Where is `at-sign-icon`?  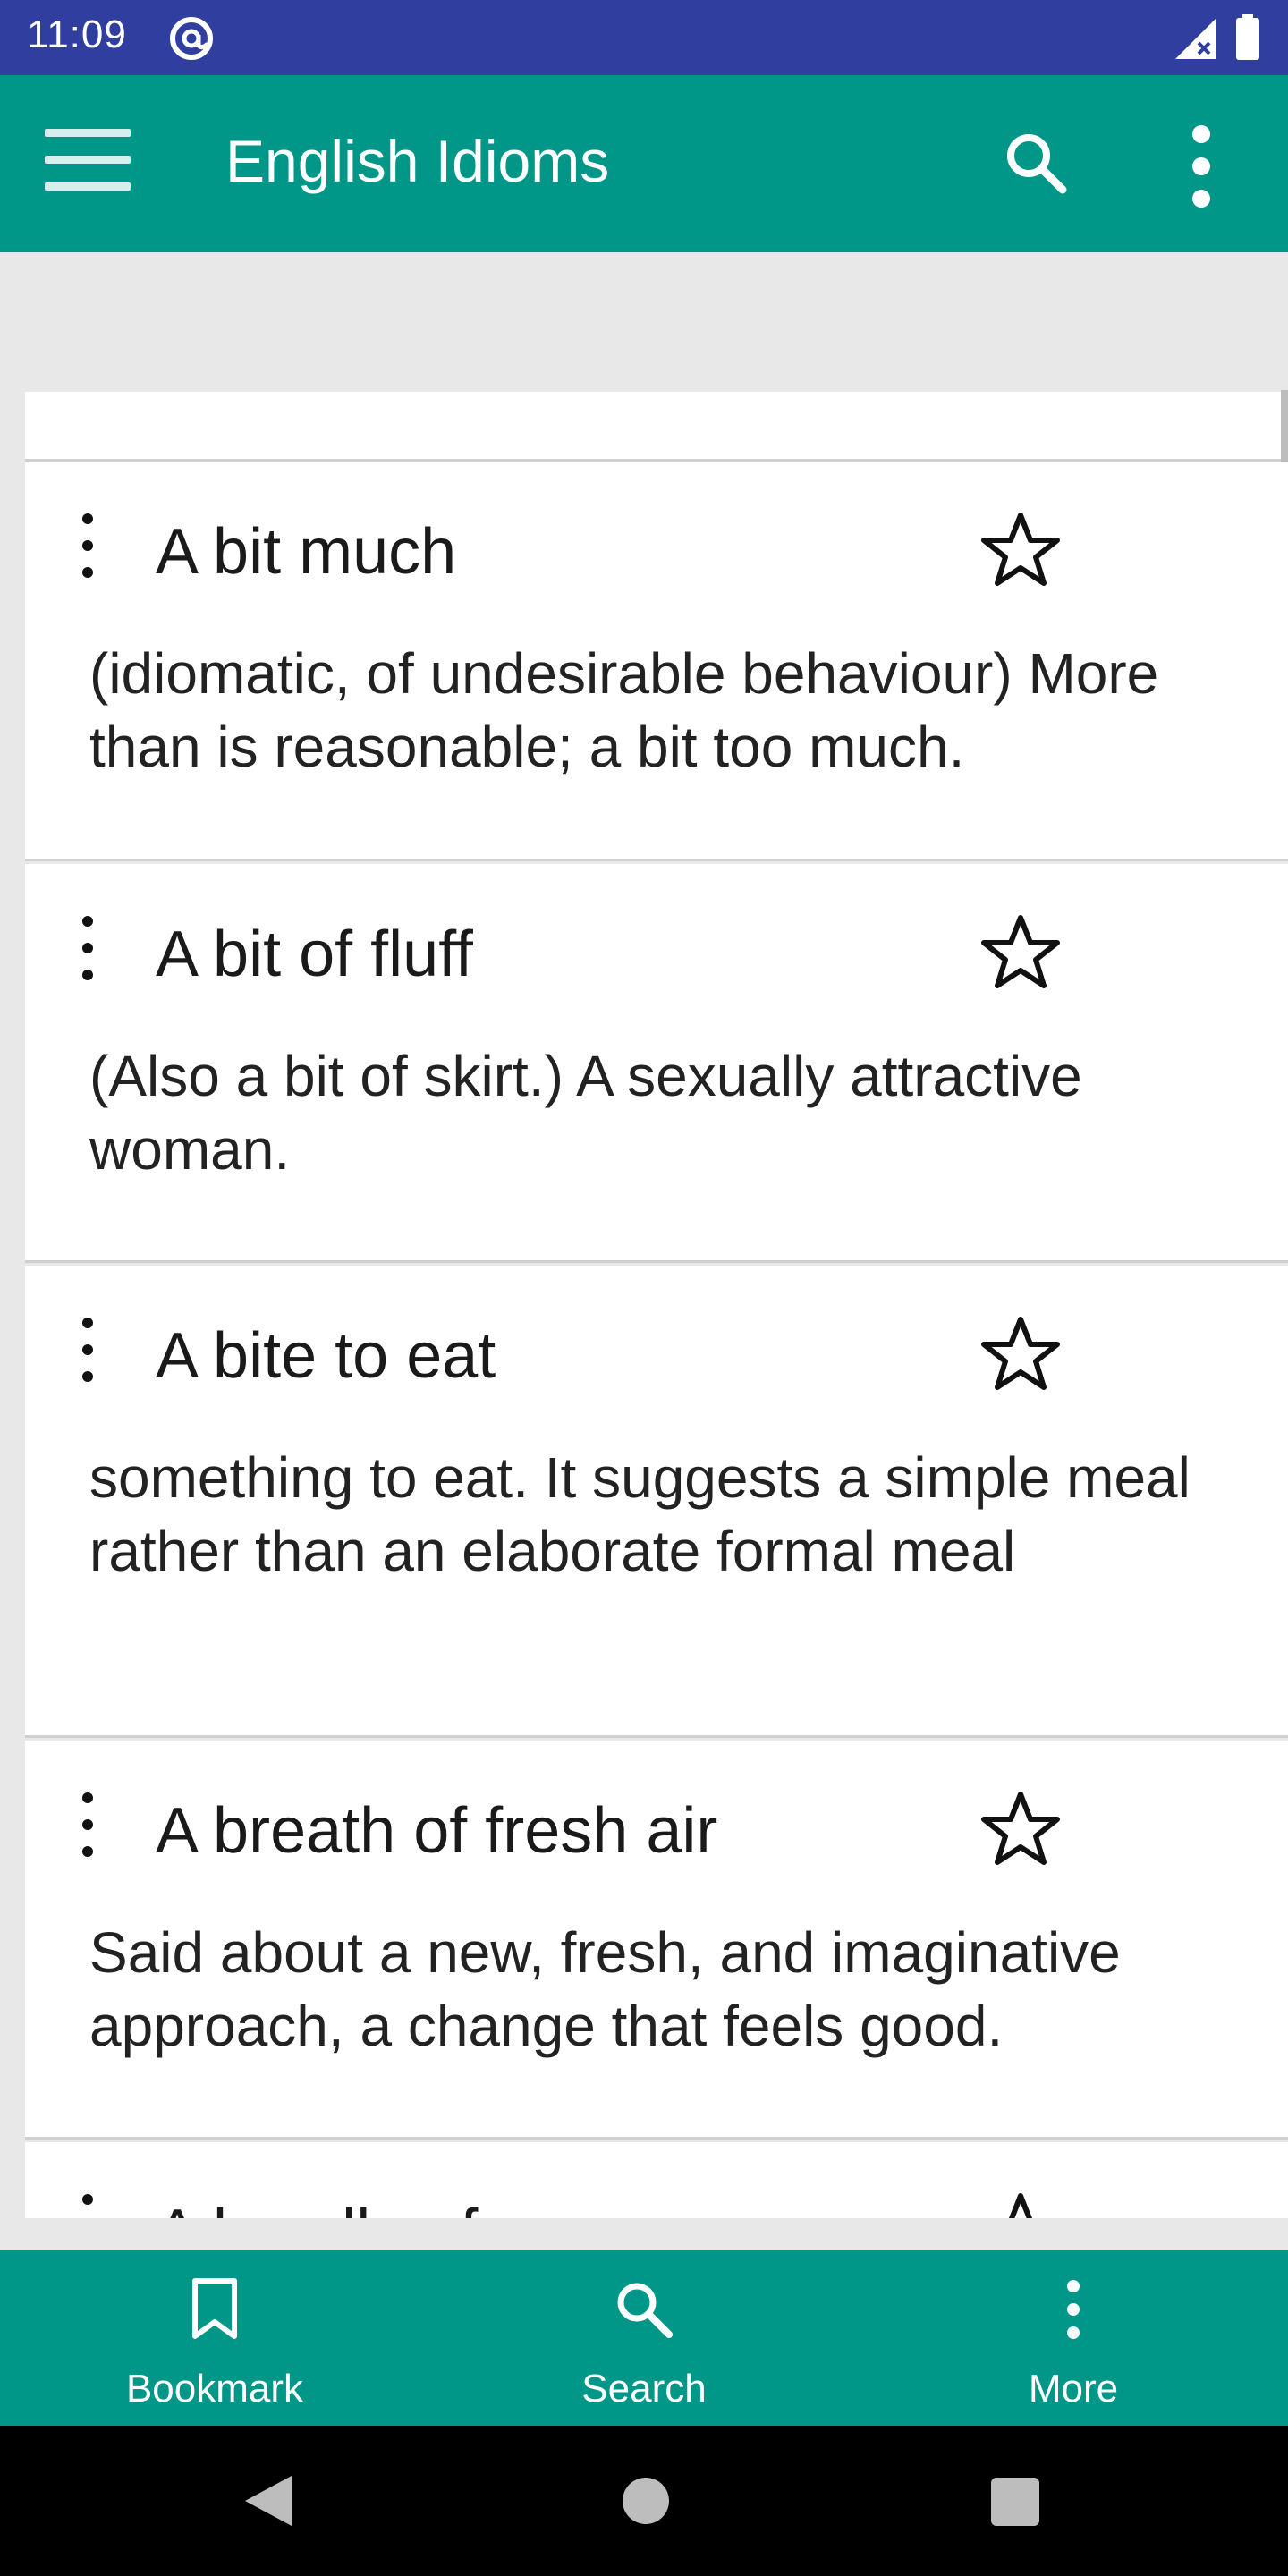
at-sign-icon is located at coordinates (191, 38).